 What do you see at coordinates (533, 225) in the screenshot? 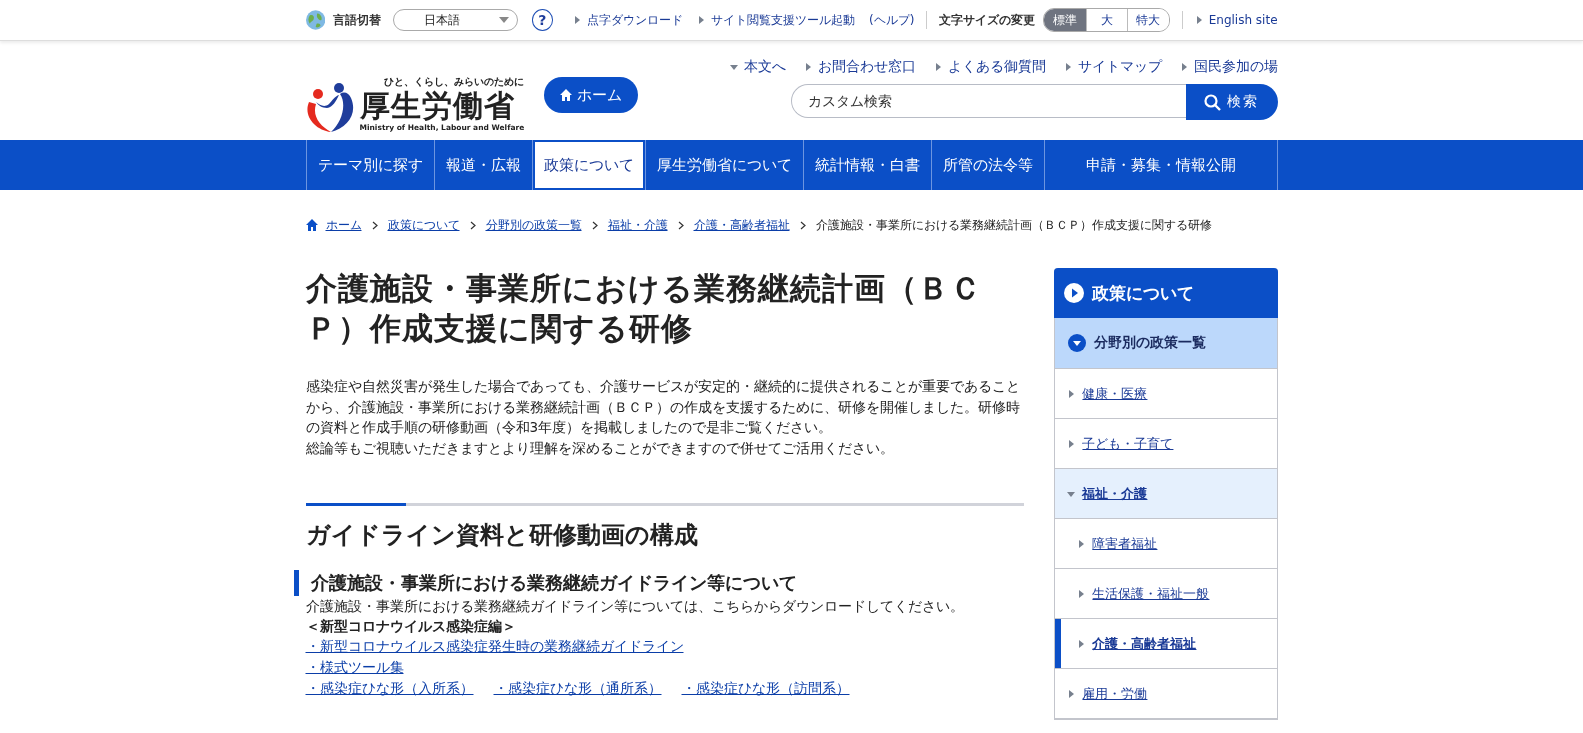
I see `breadcrumb-link: 分野別の政策一覧` at bounding box center [533, 225].